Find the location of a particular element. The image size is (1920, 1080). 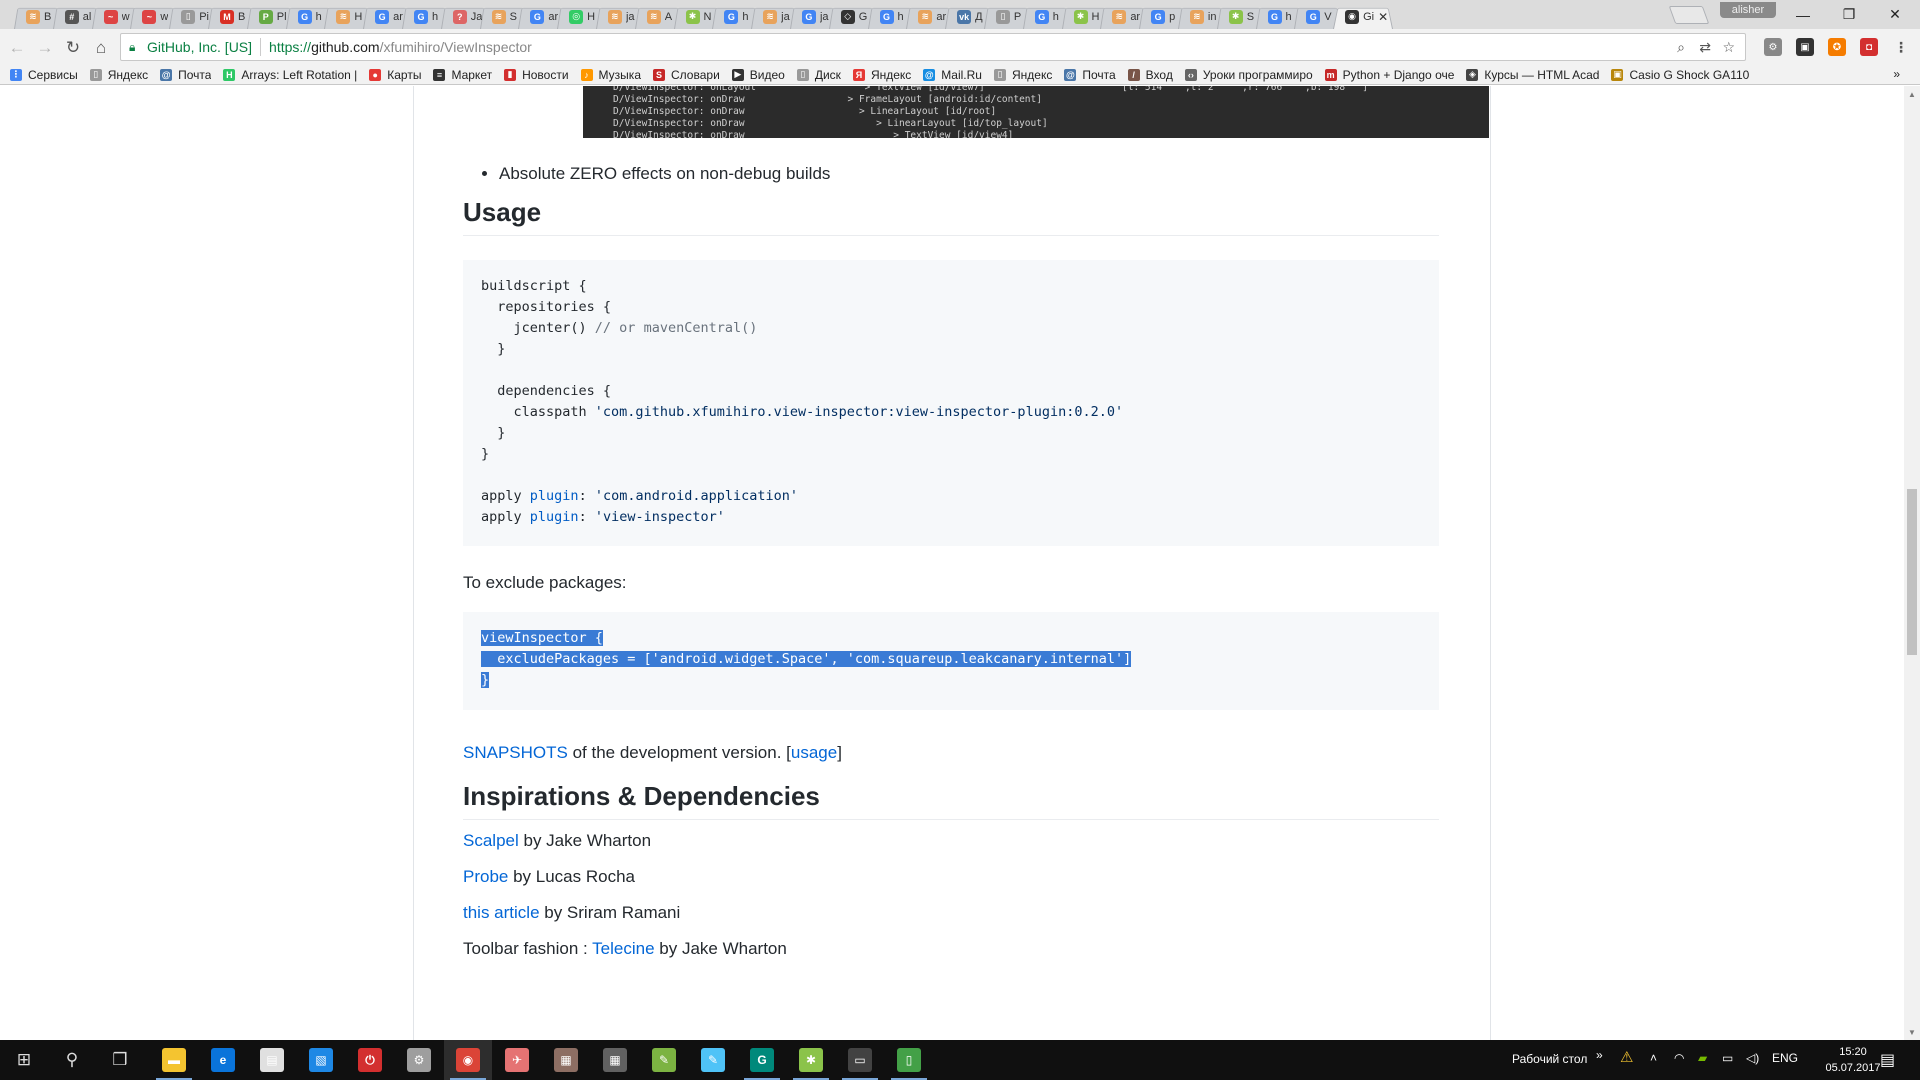

bookmark-item: ⋮ Сервисы is located at coordinates (44, 75).